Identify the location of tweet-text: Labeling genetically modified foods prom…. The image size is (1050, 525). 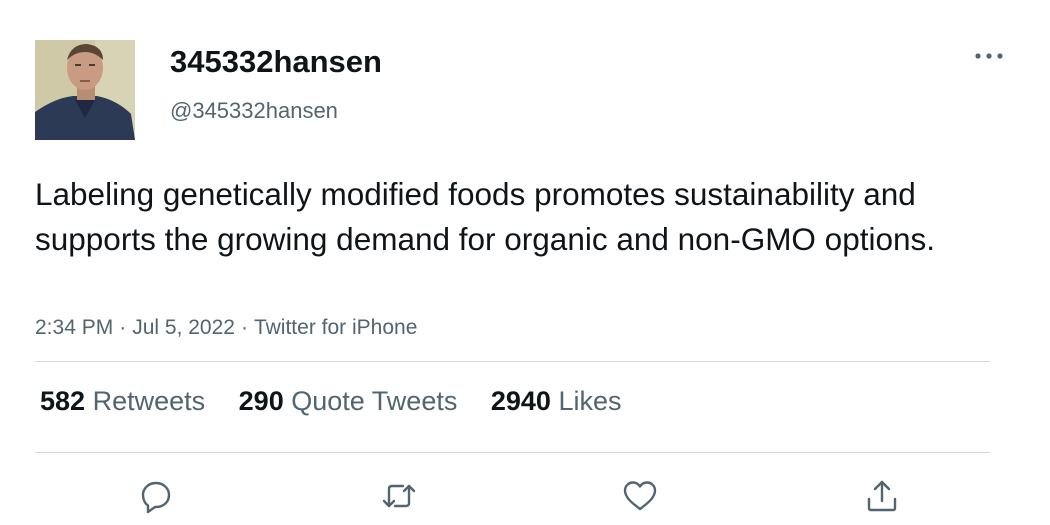
(485, 216).